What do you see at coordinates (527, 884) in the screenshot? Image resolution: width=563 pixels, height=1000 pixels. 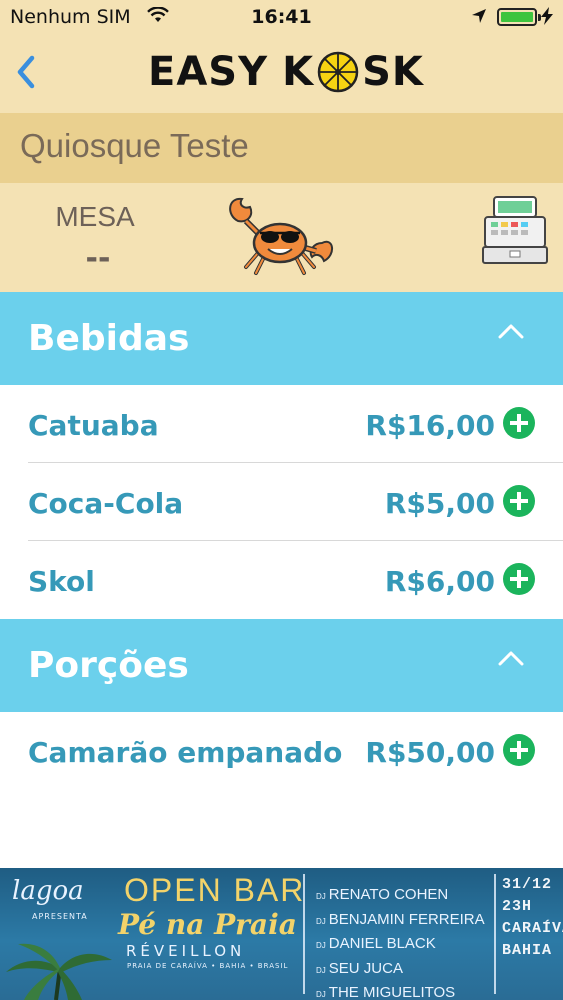 I see `banner-date: 31/12` at bounding box center [527, 884].